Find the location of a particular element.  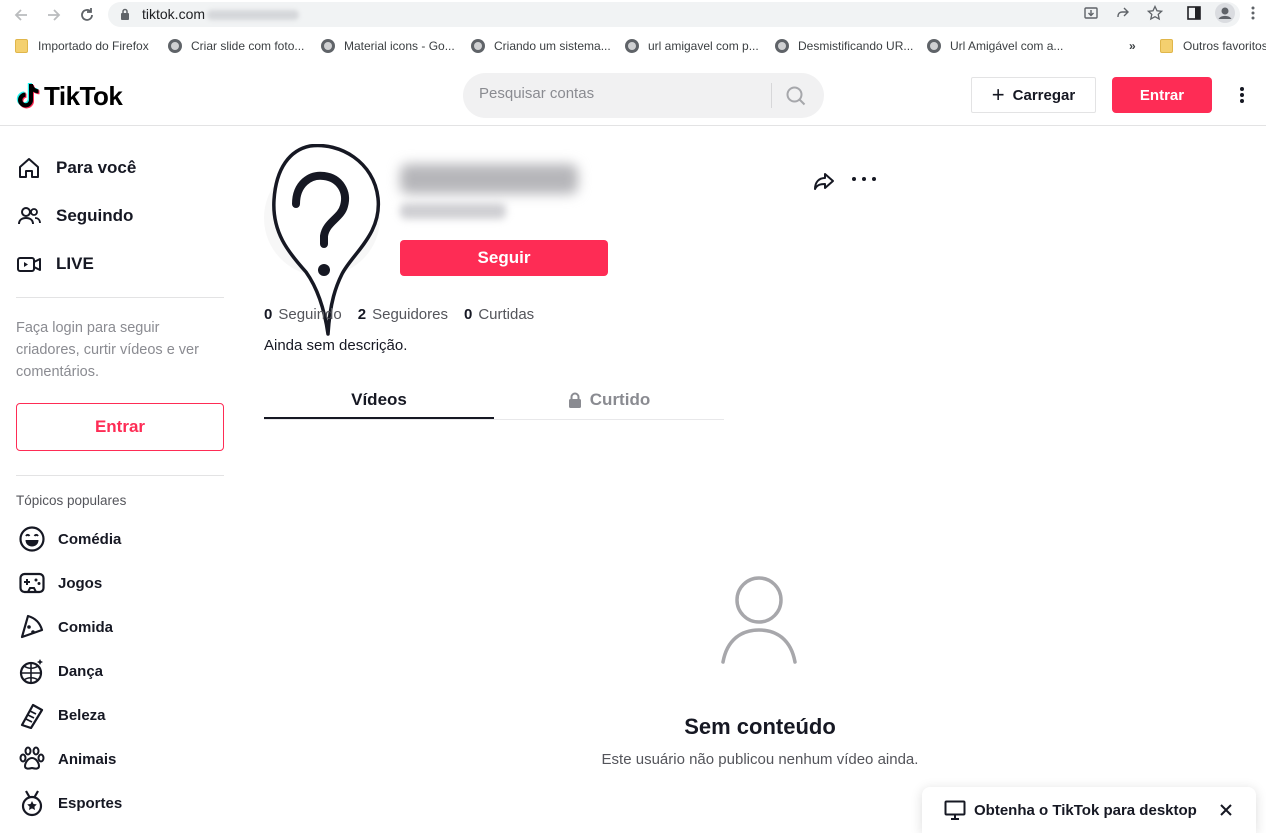

paw-icon is located at coordinates (32, 759).